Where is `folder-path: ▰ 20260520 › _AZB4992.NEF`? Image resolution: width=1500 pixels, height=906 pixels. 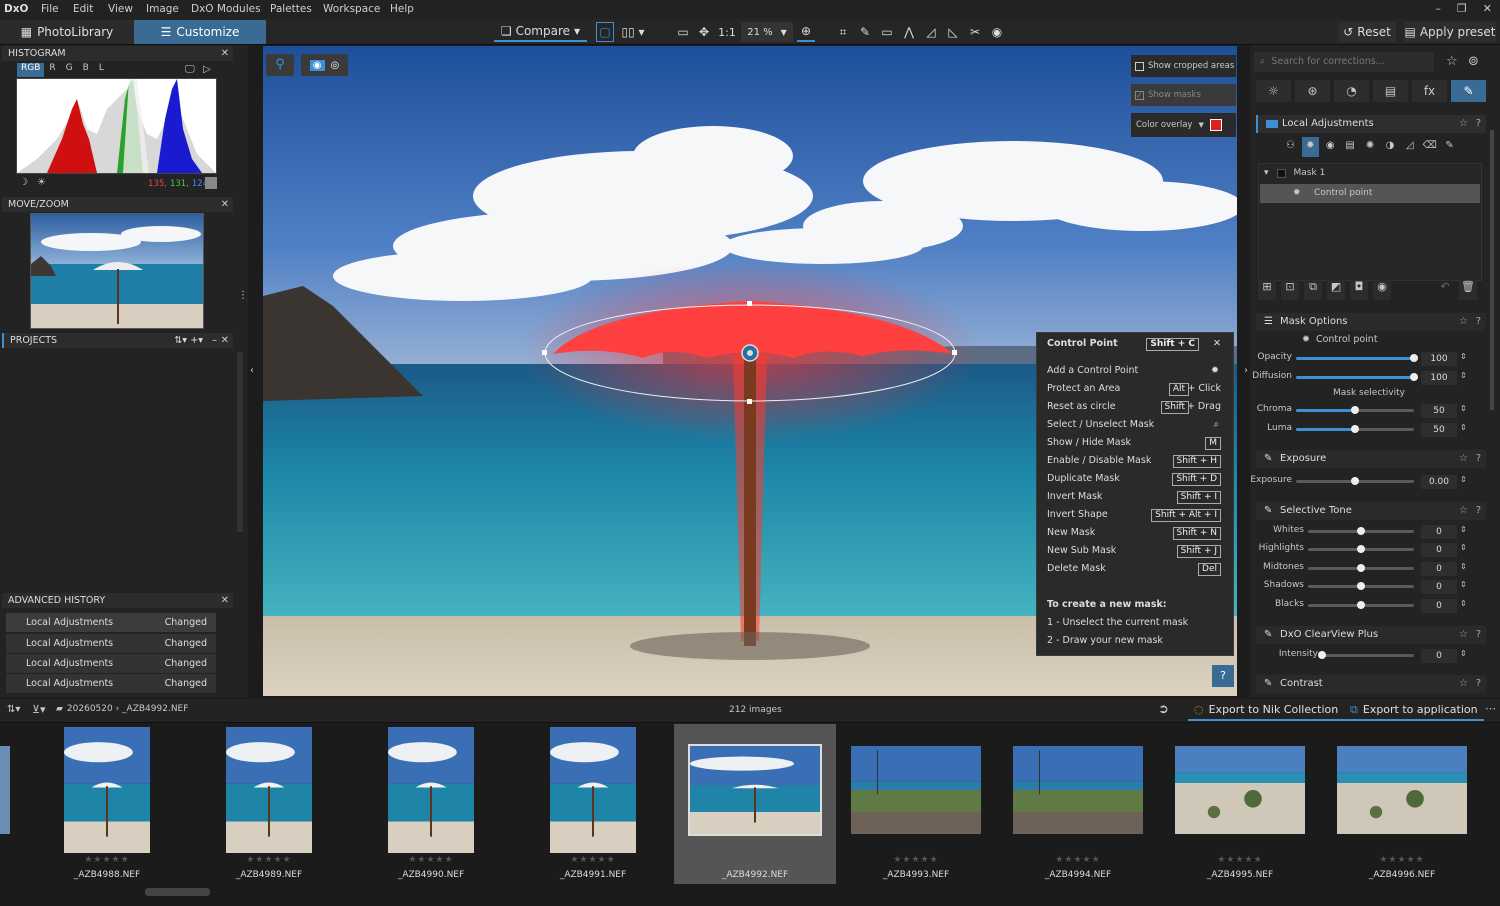
folder-path: ▰ 20260520 › _AZB4992.NEF is located at coordinates (122, 709).